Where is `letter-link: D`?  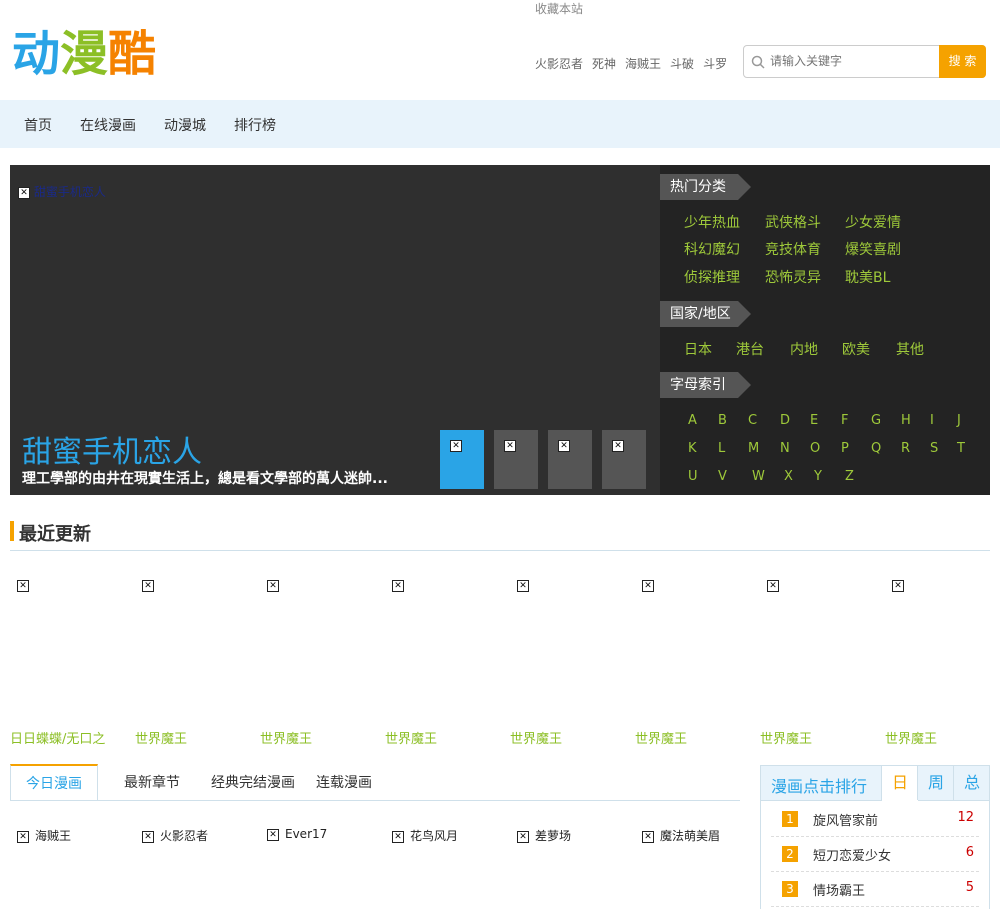
letter-link: D is located at coordinates (785, 420).